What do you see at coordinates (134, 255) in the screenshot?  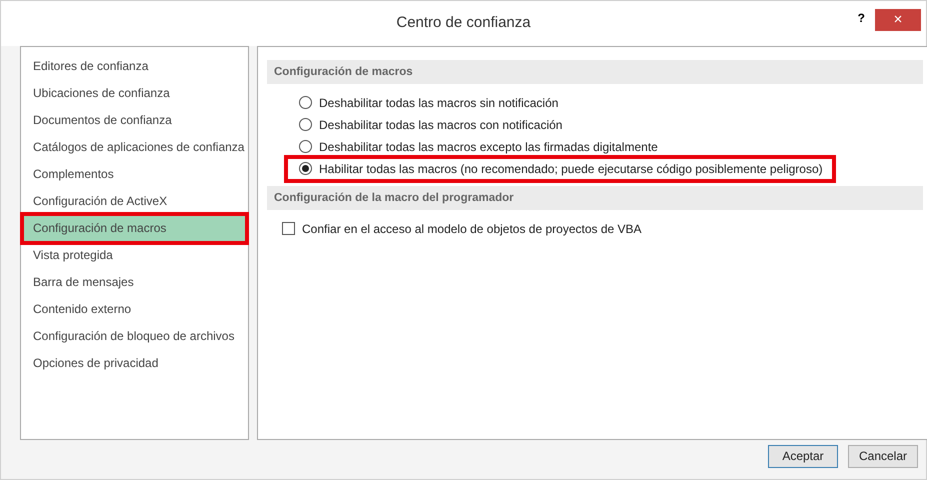 I see `sidebar-item: Vista protegida` at bounding box center [134, 255].